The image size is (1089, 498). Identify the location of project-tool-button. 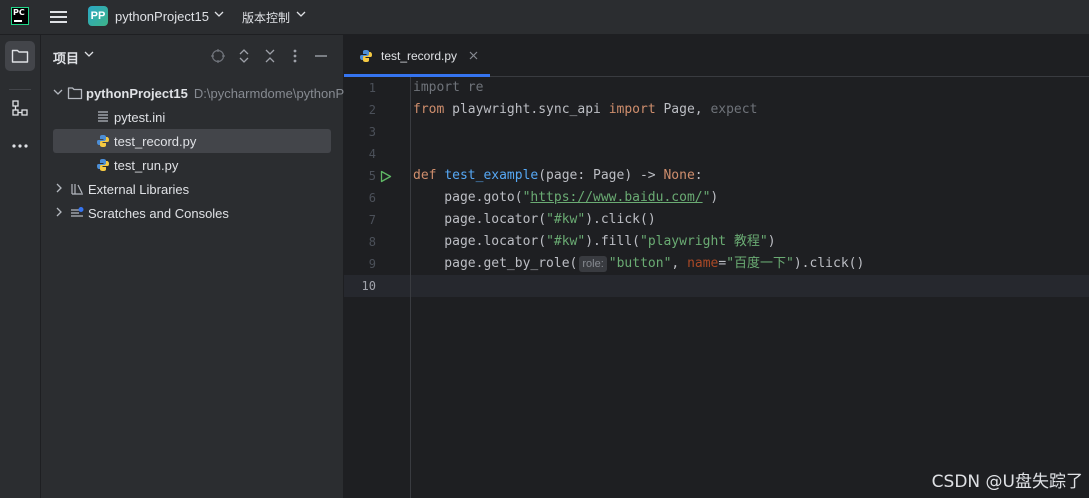
(20, 56).